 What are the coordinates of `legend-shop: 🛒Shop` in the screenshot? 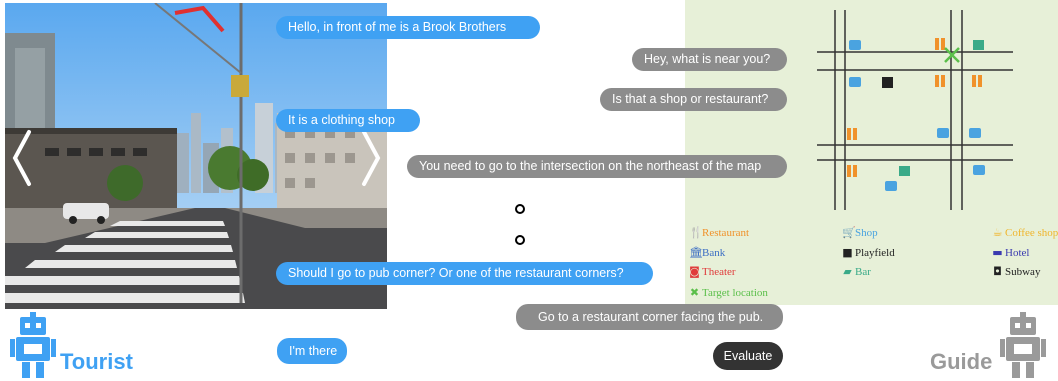 It's located at (860, 232).